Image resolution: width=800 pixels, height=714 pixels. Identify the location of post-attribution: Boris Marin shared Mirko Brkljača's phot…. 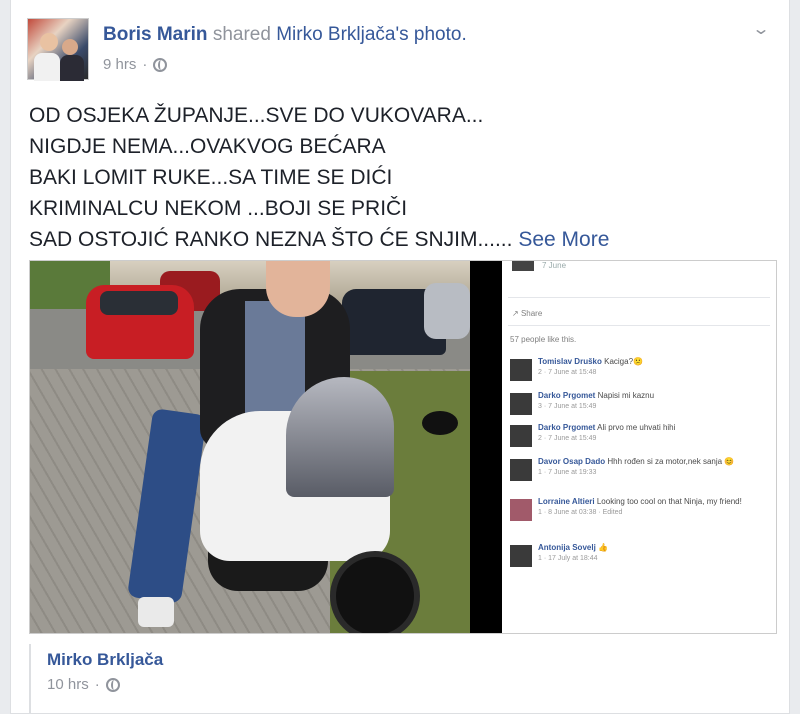
(285, 35).